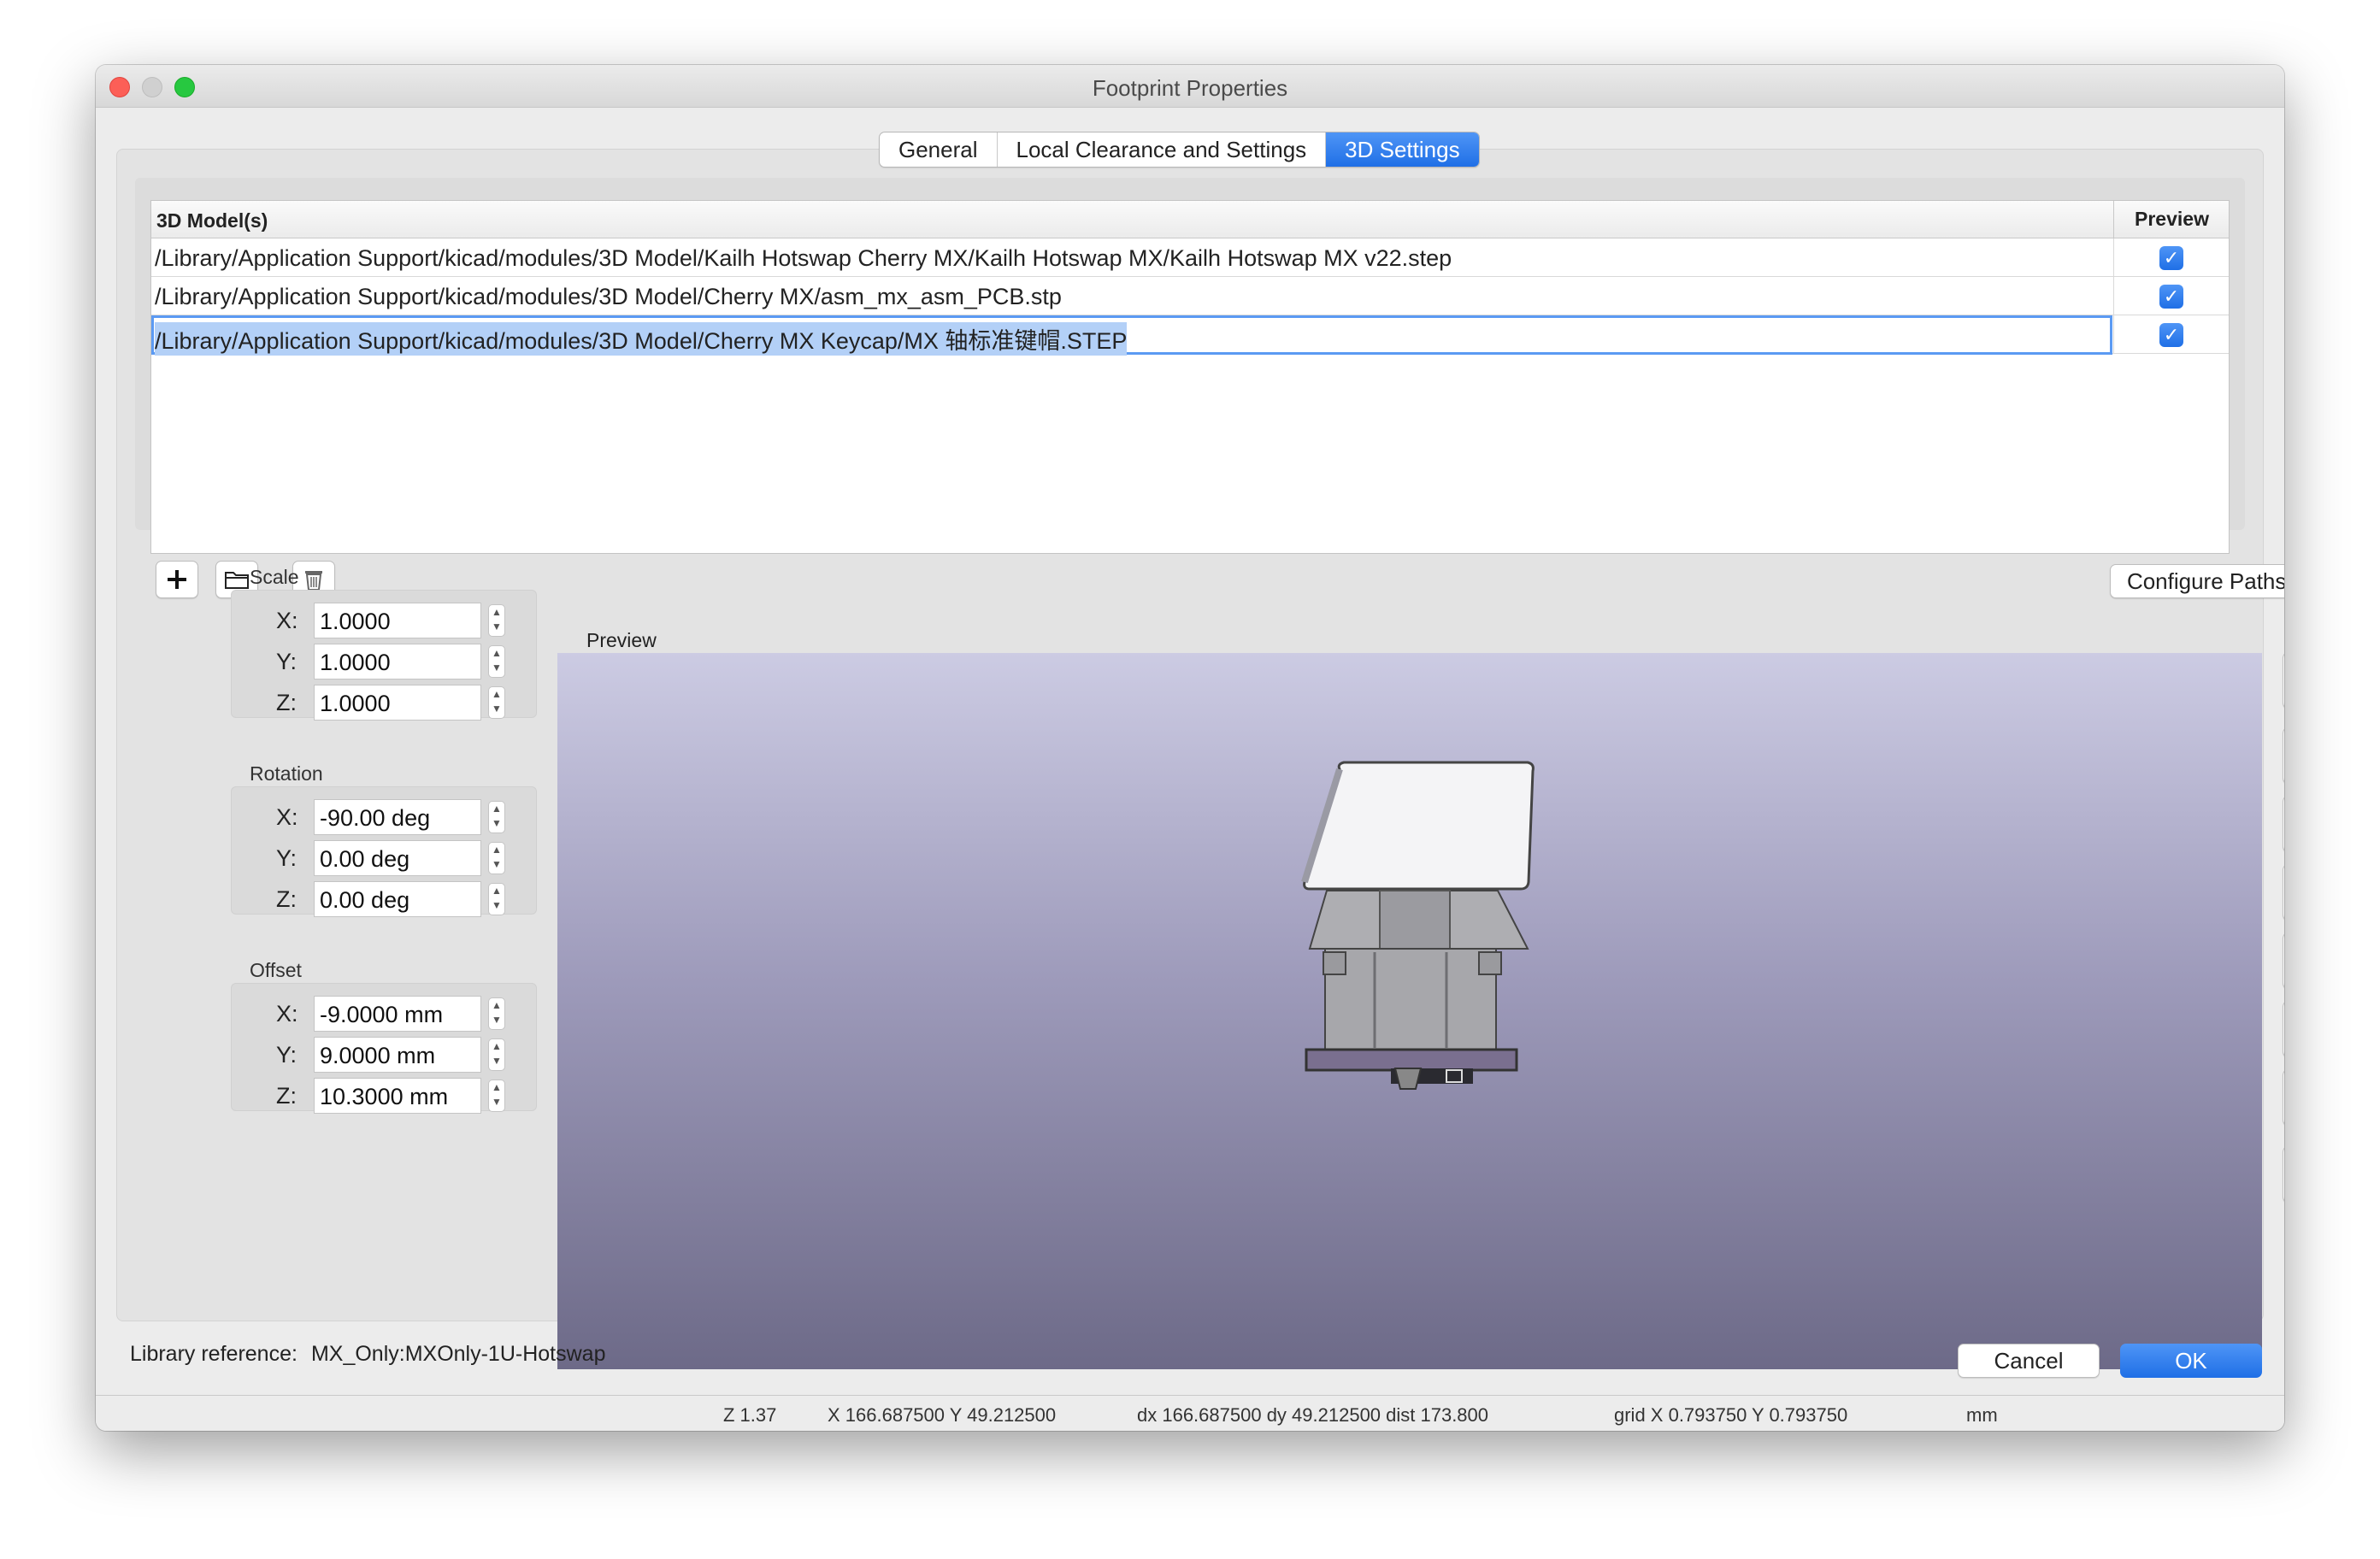 Image resolution: width=2380 pixels, height=1559 pixels. What do you see at coordinates (398, 899) in the screenshot?
I see `rotation-z-field: 0.00 deg` at bounding box center [398, 899].